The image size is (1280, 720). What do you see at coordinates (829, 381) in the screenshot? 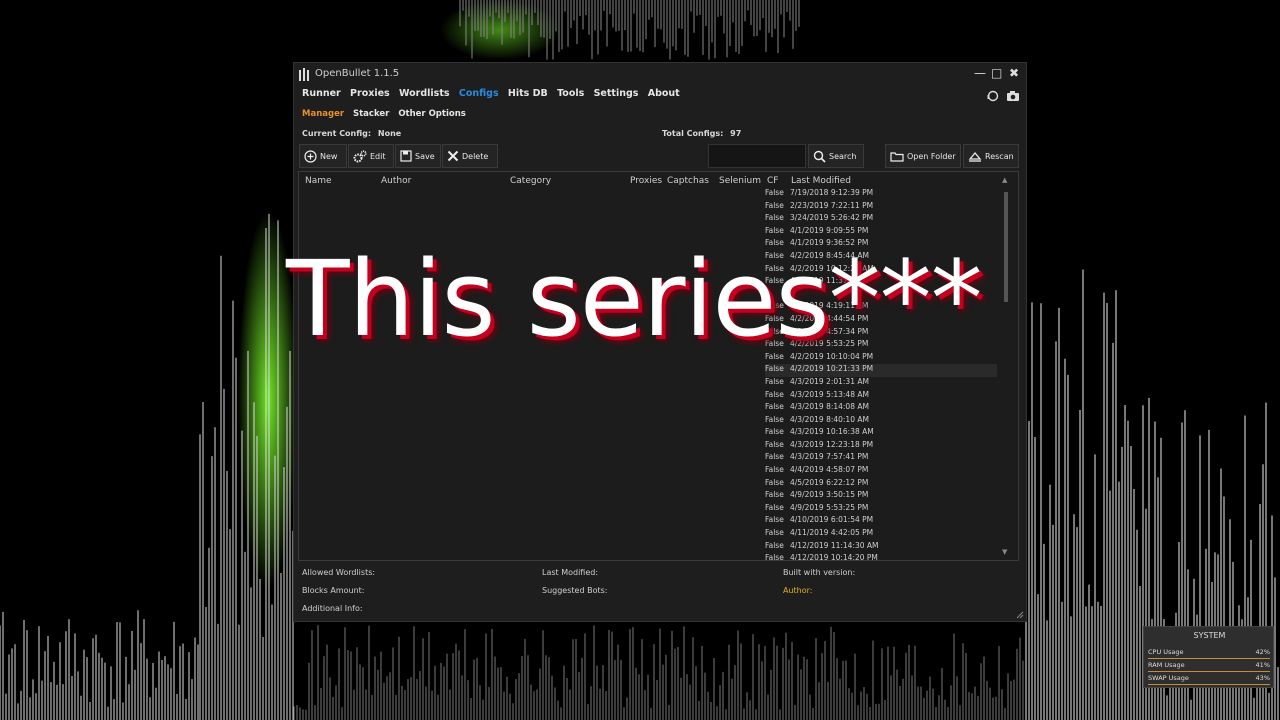
I see `row-last-modified-cell: 4/3/2019 2:01:31 AM` at bounding box center [829, 381].